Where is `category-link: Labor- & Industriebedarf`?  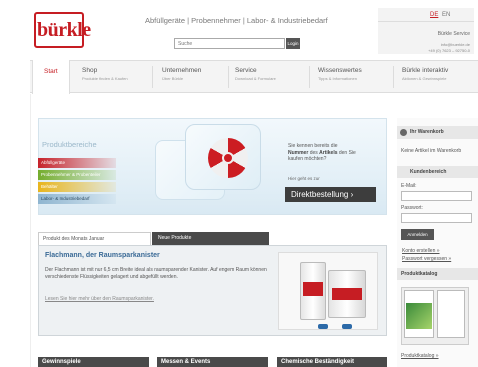
category-link: Labor- & Industriebedarf is located at coordinates (77, 199).